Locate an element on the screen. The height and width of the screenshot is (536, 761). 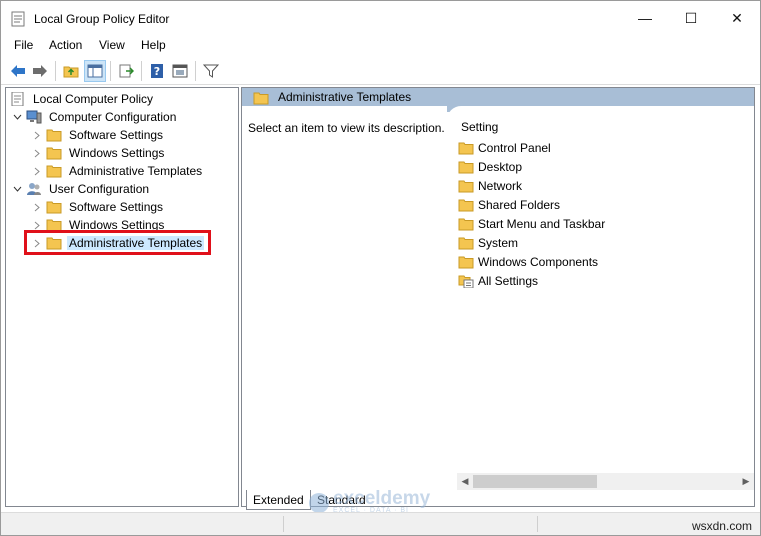
show-hide-tree-icon is located at coordinates (95, 71).